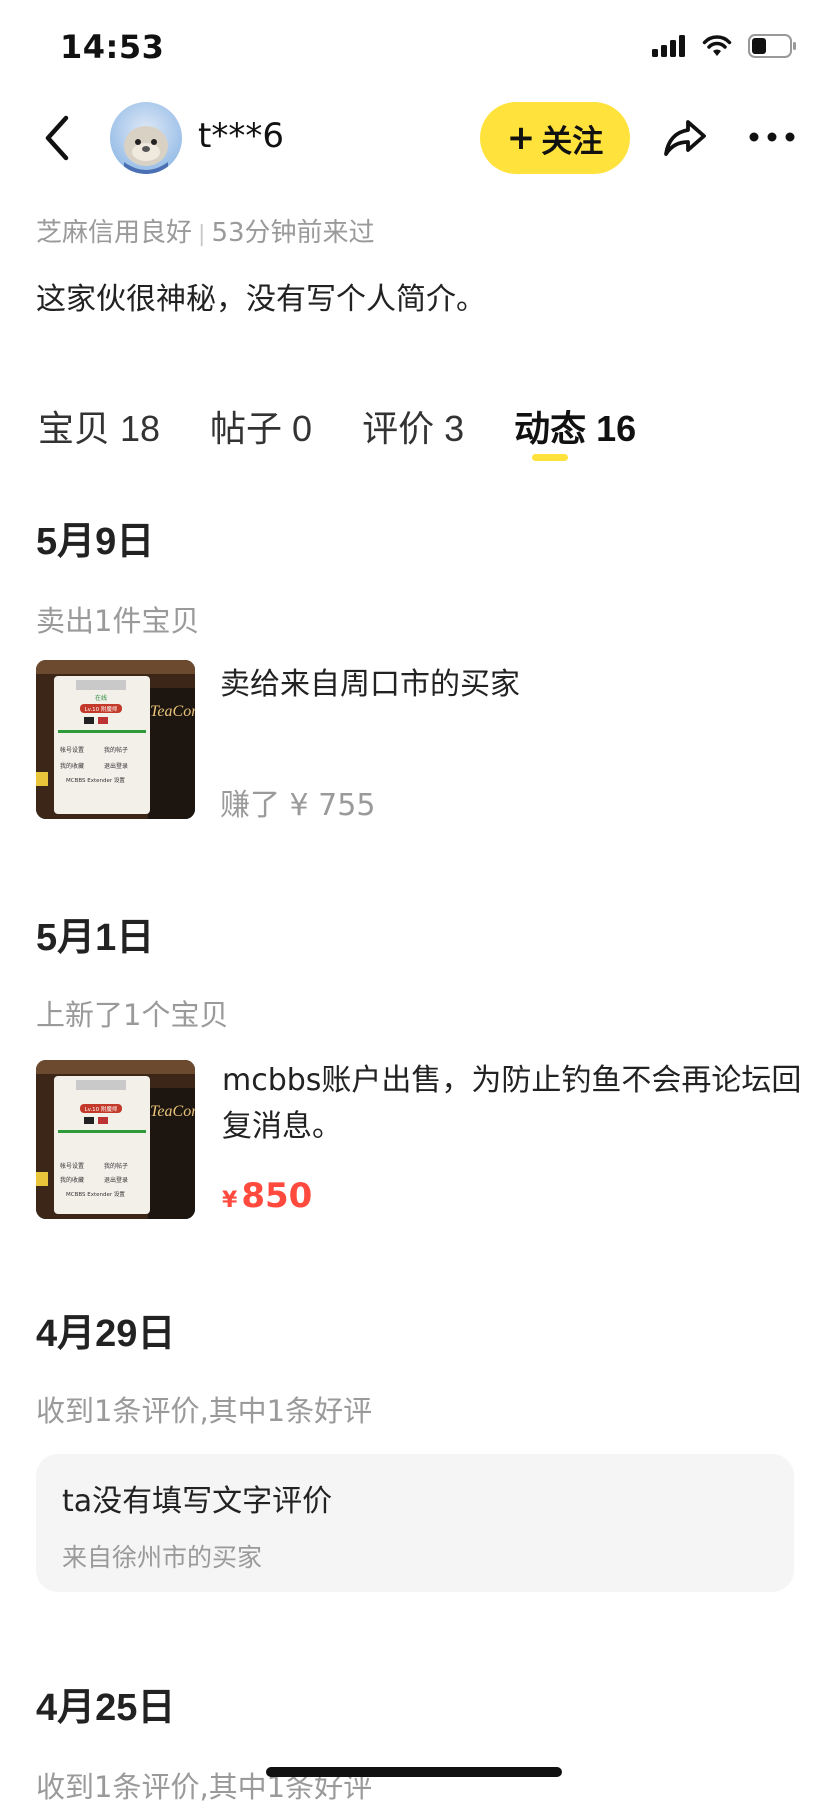 The height and width of the screenshot is (1806, 828). Describe the element at coordinates (575, 426) in the screenshot. I see `tab-activity: 动态 16` at that location.